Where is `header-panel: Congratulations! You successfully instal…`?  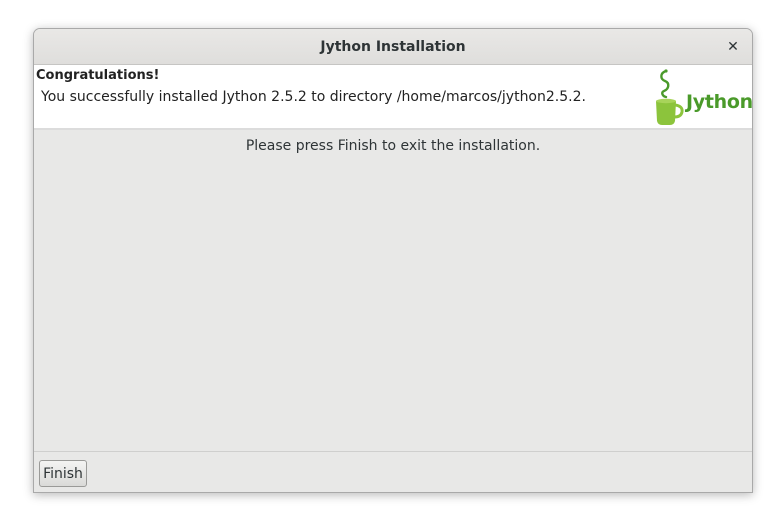
header-panel: Congratulations! You successfully instal… is located at coordinates (393, 97).